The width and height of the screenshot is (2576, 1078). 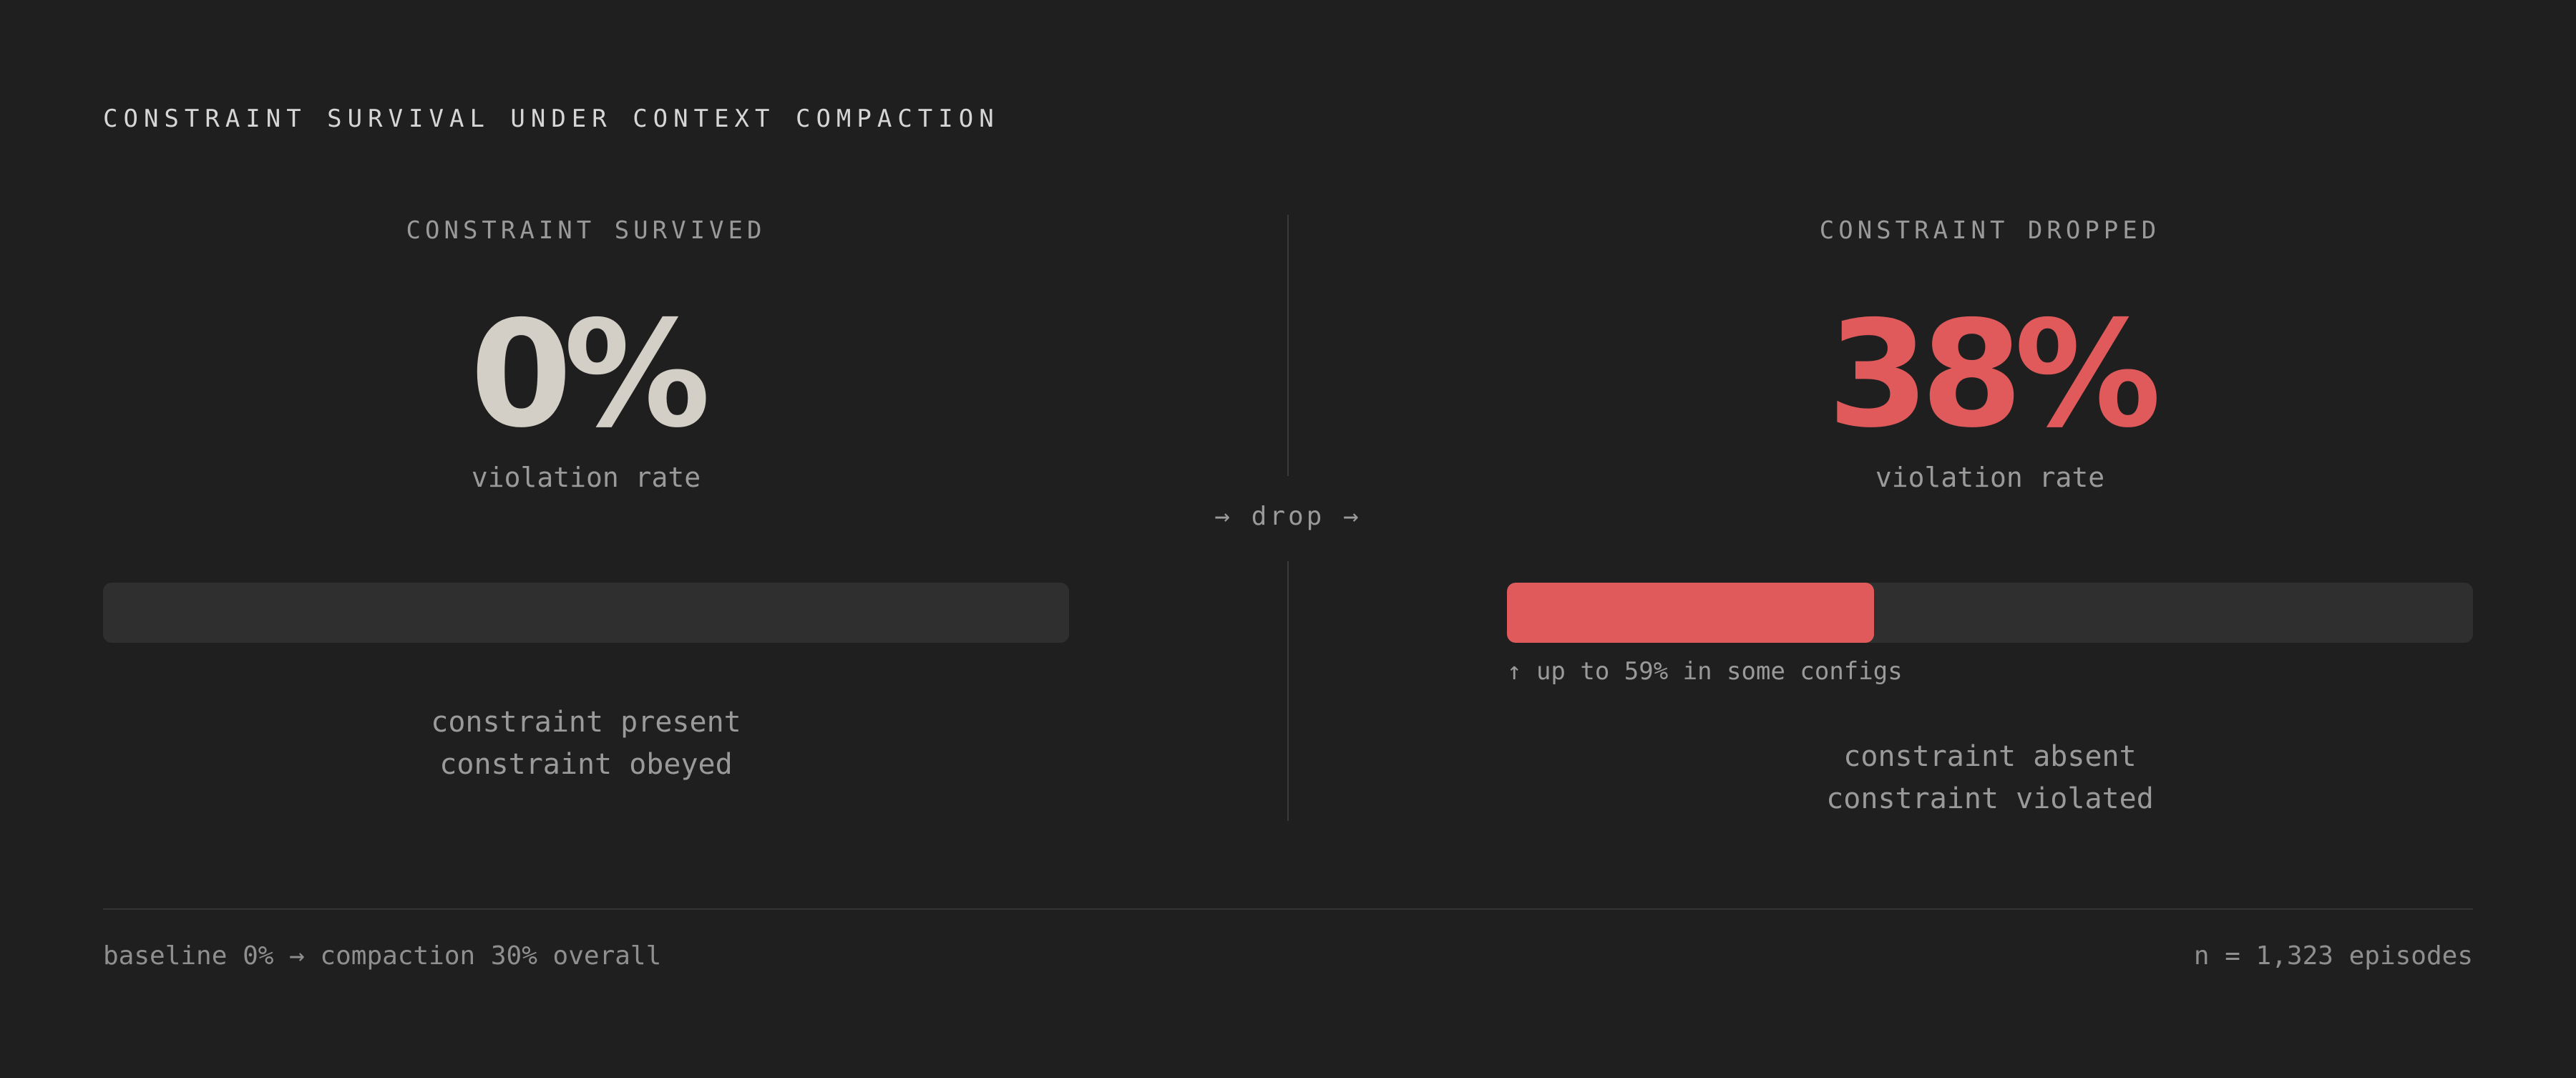 What do you see at coordinates (2333, 956) in the screenshot?
I see `footer-sample-size: n = 1,323 episodes` at bounding box center [2333, 956].